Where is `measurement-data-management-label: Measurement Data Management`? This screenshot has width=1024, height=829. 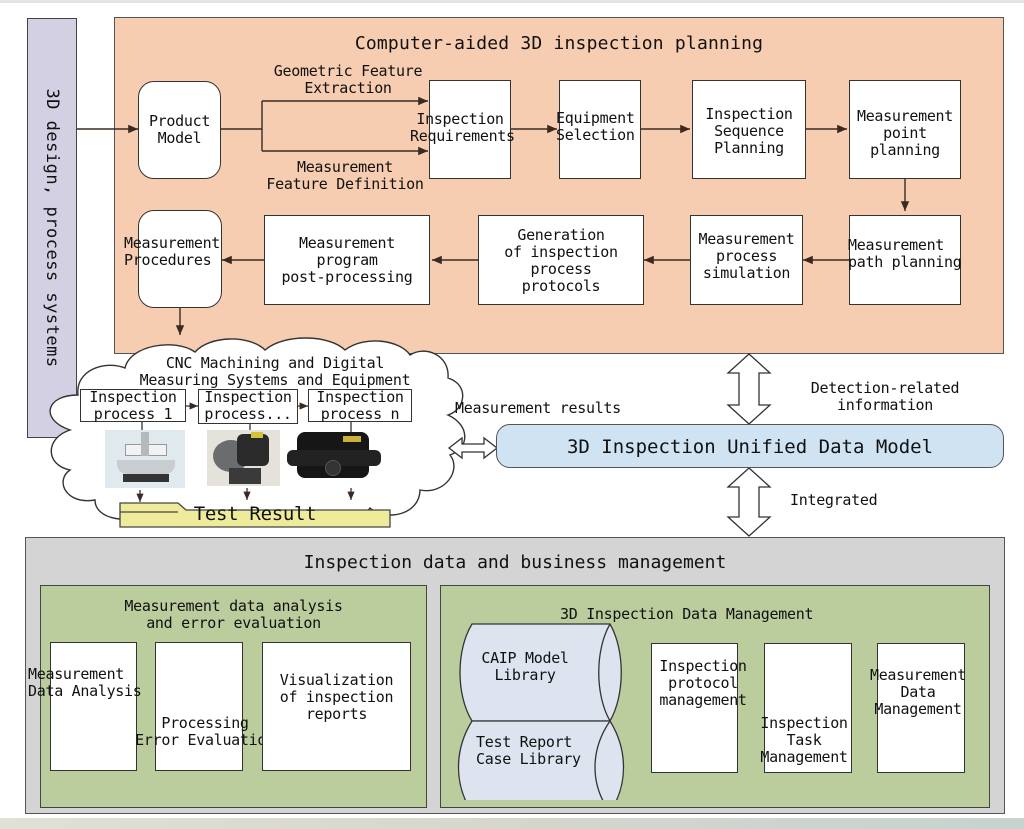
measurement-data-management-label: Measurement Data Management is located at coordinates (918, 692).